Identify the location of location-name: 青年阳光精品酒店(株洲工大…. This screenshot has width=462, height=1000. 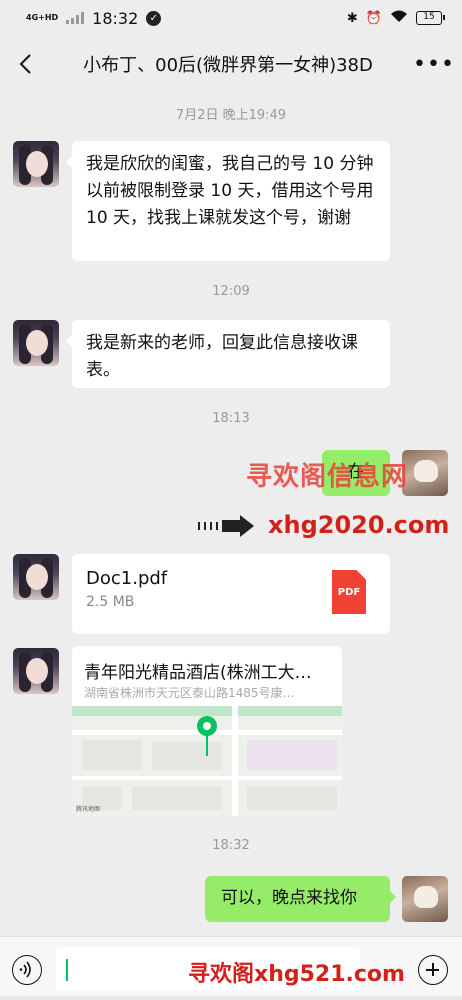
(198, 673).